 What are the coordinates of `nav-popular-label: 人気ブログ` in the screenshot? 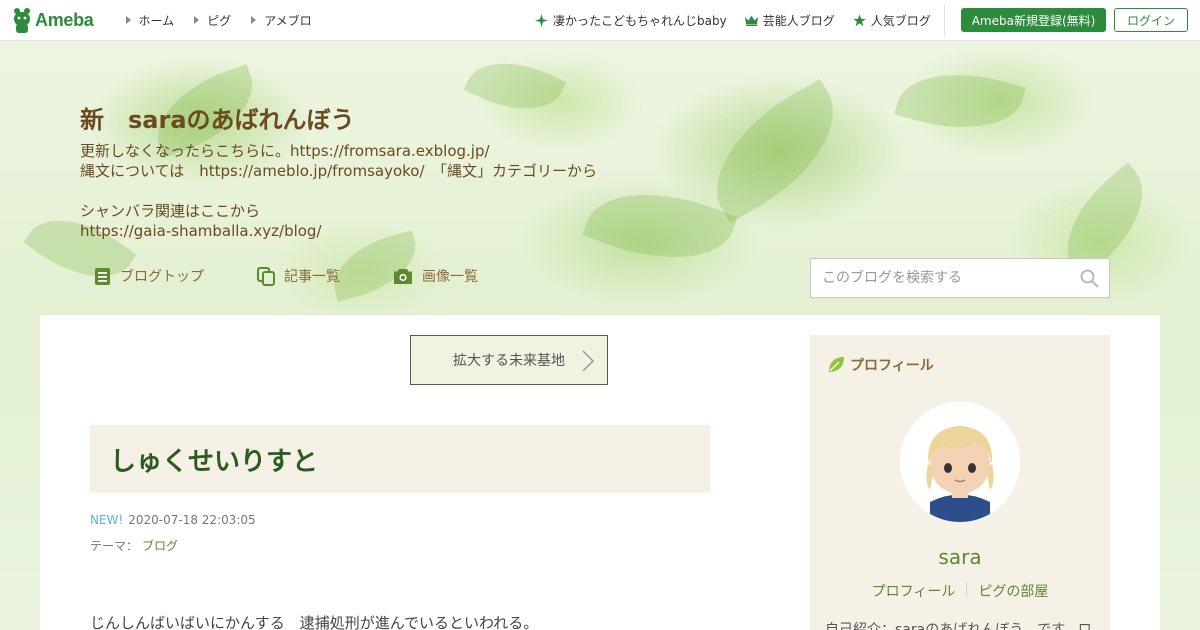 It's located at (900, 21).